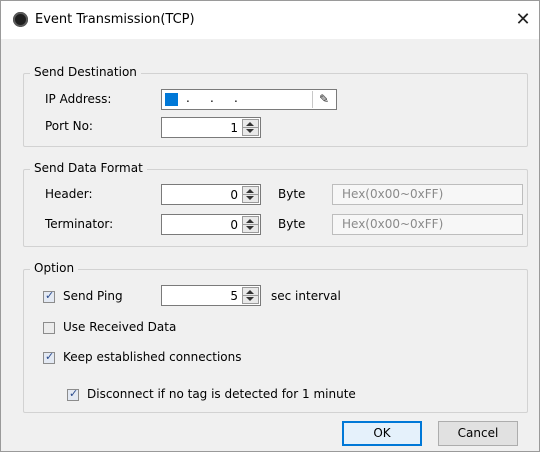 This screenshot has width=540, height=452. I want to click on header-hex-field: Hex(0x00~0xFF), so click(427, 194).